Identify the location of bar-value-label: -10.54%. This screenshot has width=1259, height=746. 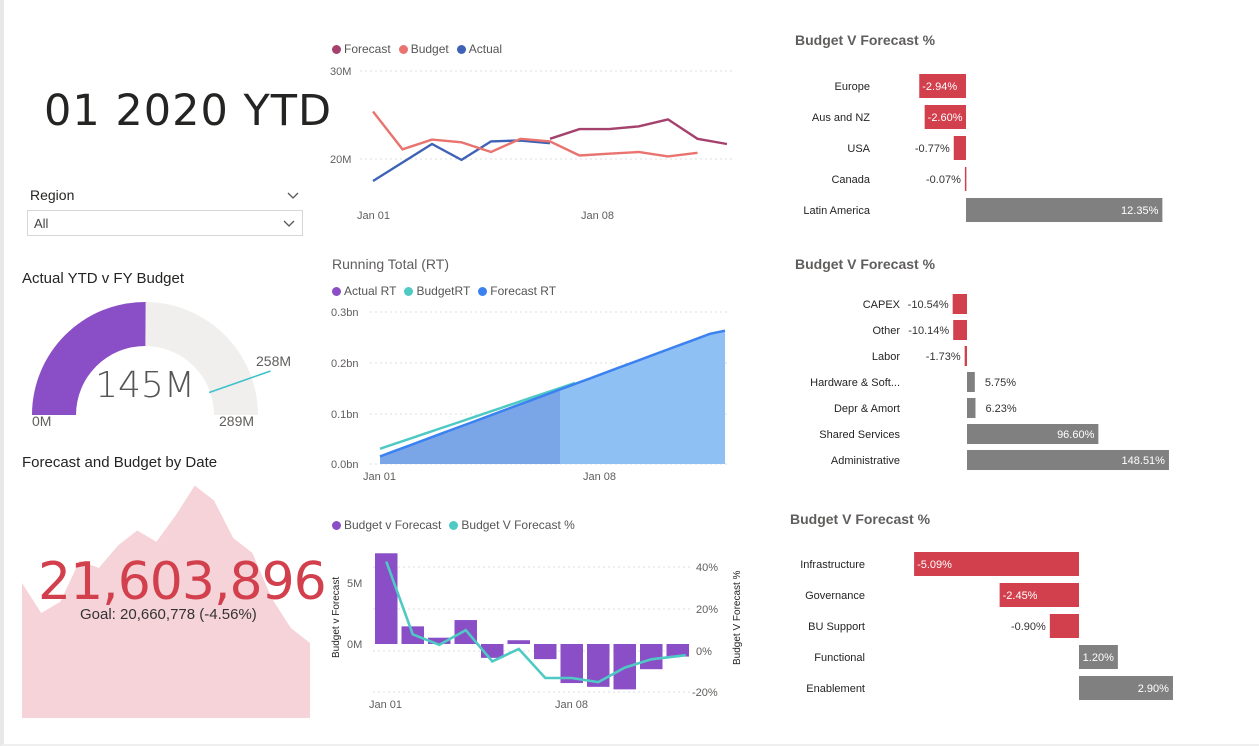
(928, 305).